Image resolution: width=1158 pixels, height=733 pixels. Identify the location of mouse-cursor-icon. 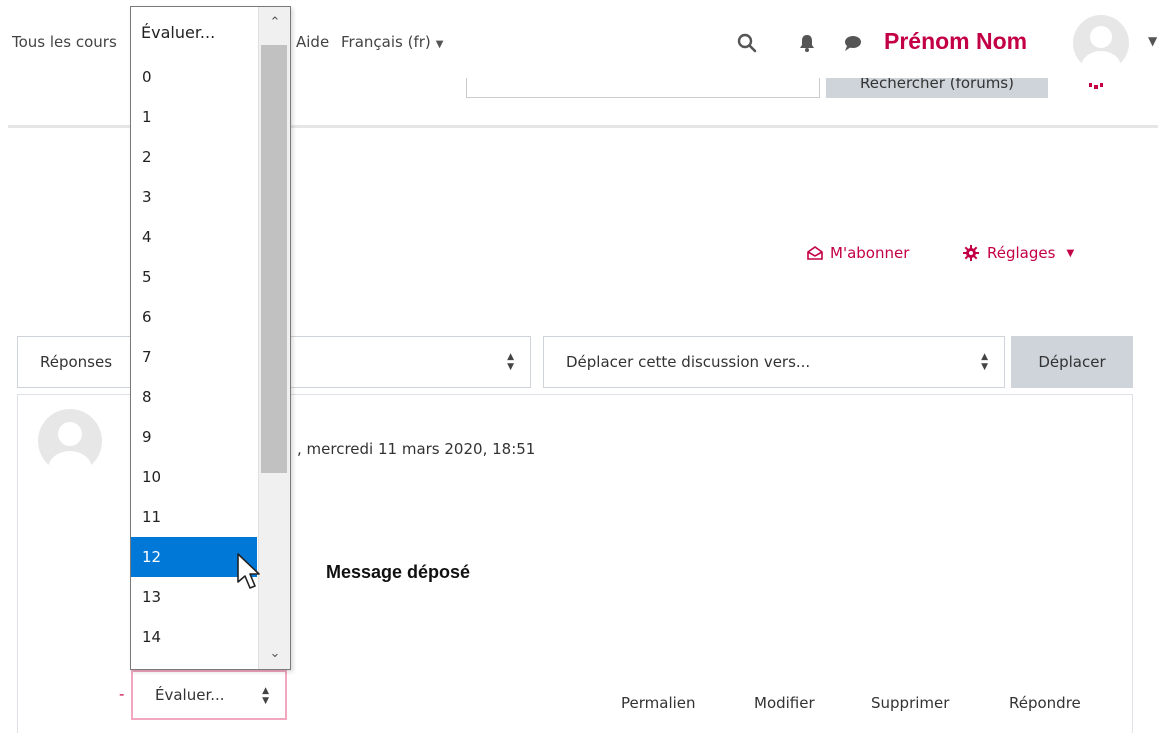
(248, 571).